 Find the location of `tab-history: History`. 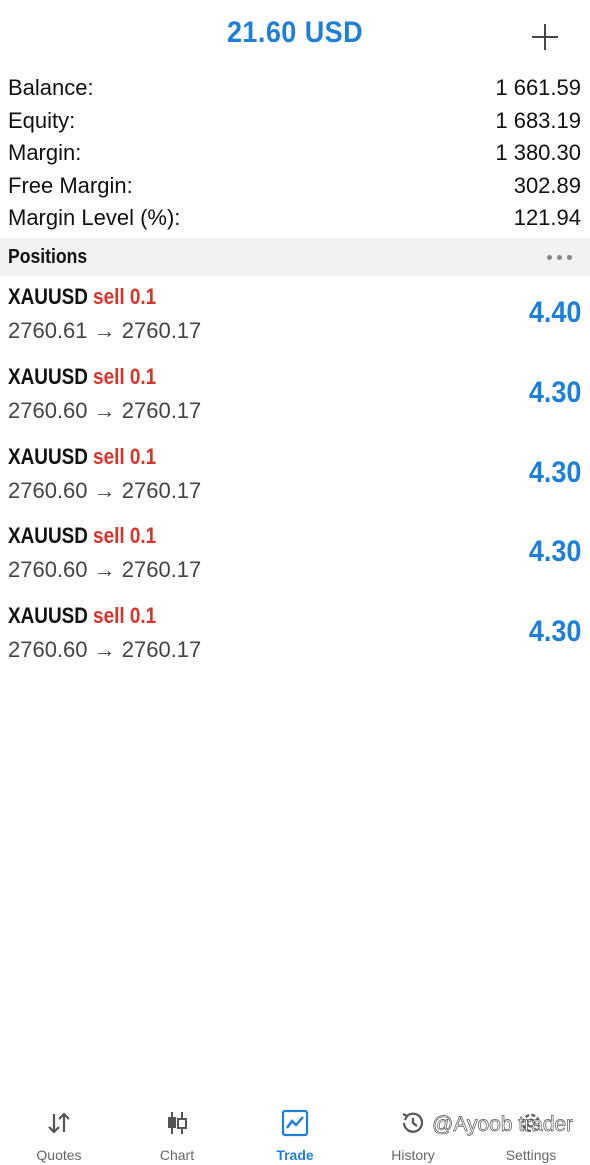

tab-history: History is located at coordinates (413, 1132).